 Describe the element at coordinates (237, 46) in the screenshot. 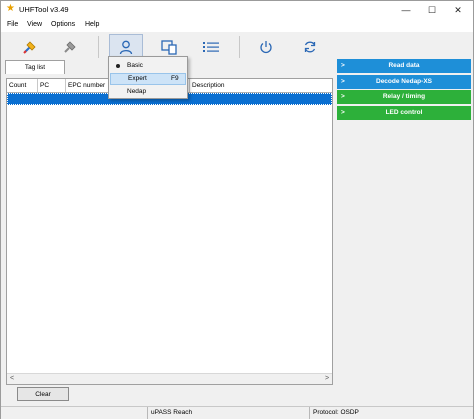

I see `toolbar` at that location.